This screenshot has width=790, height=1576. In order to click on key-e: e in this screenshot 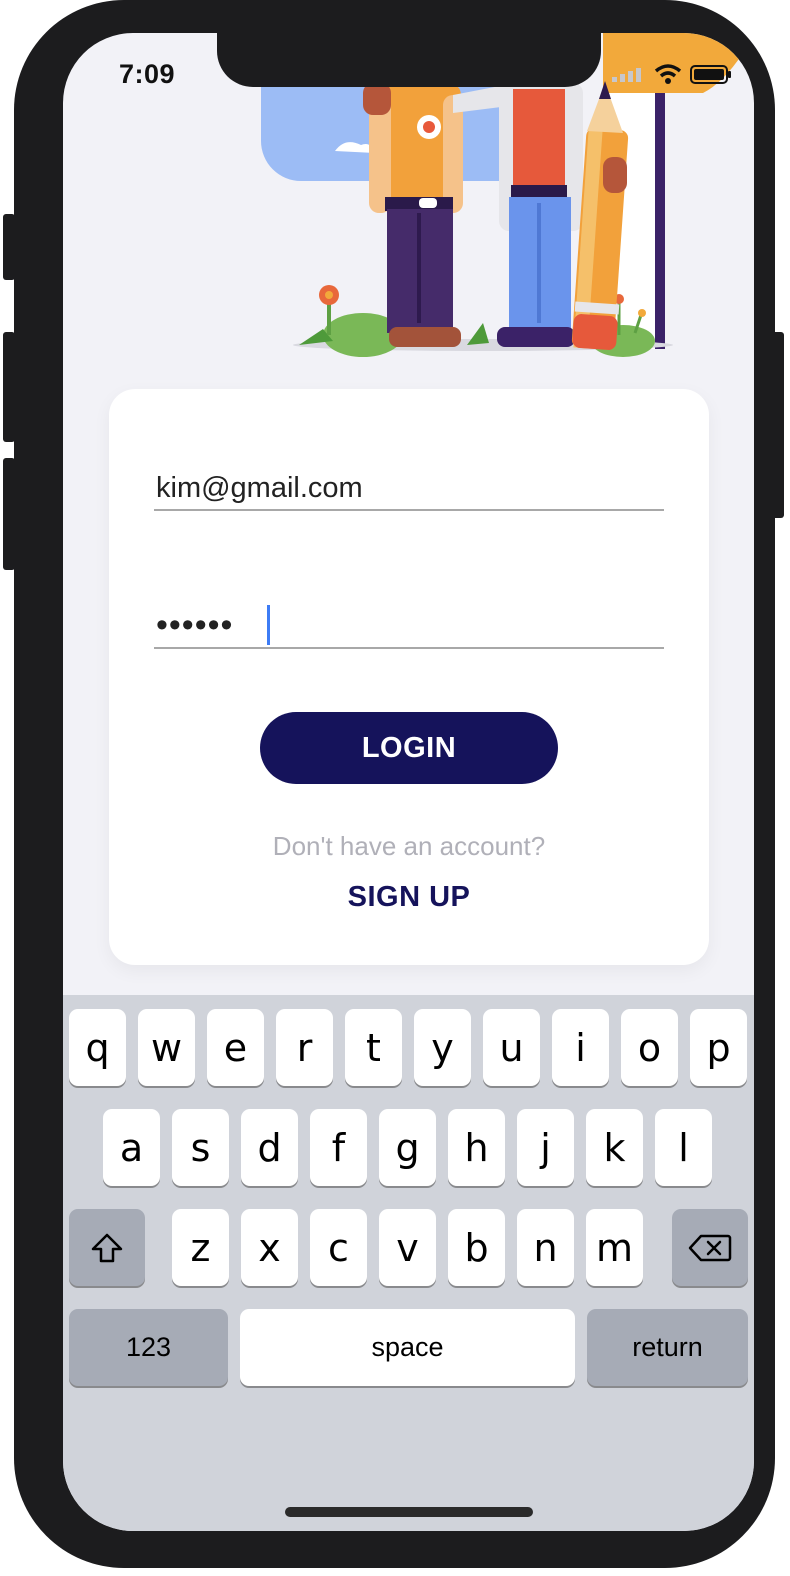, I will do `click(235, 1047)`.